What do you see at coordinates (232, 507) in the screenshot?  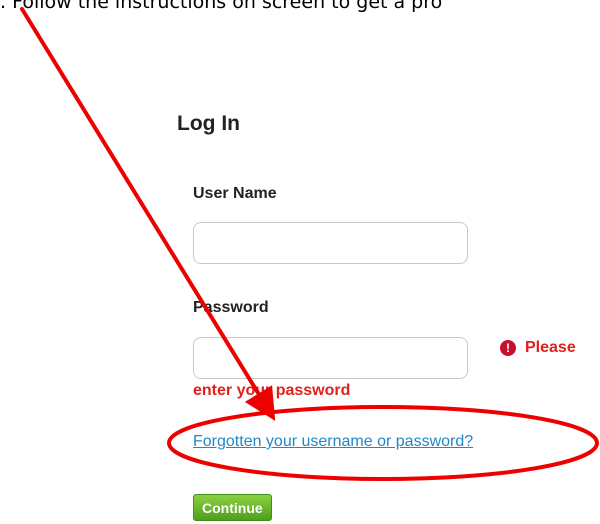 I see `continue-button: Continue` at bounding box center [232, 507].